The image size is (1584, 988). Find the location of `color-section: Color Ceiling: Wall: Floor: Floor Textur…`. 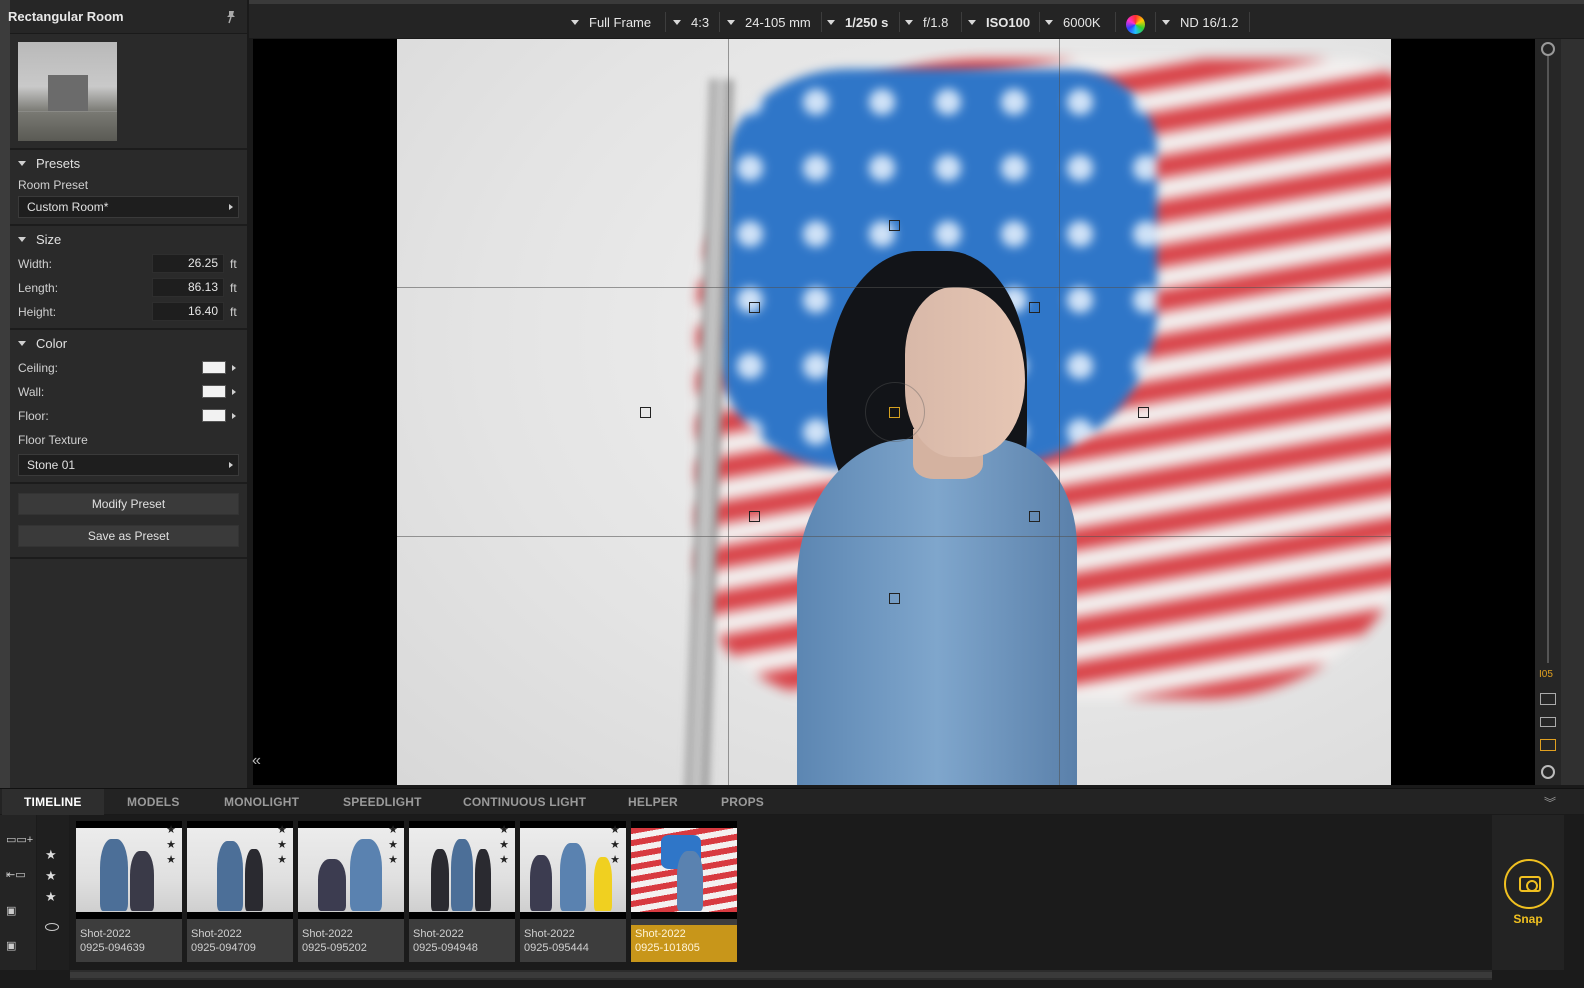

color-section: Color Ceiling: Wall: Floor: Floor Textur… is located at coordinates (128, 407).